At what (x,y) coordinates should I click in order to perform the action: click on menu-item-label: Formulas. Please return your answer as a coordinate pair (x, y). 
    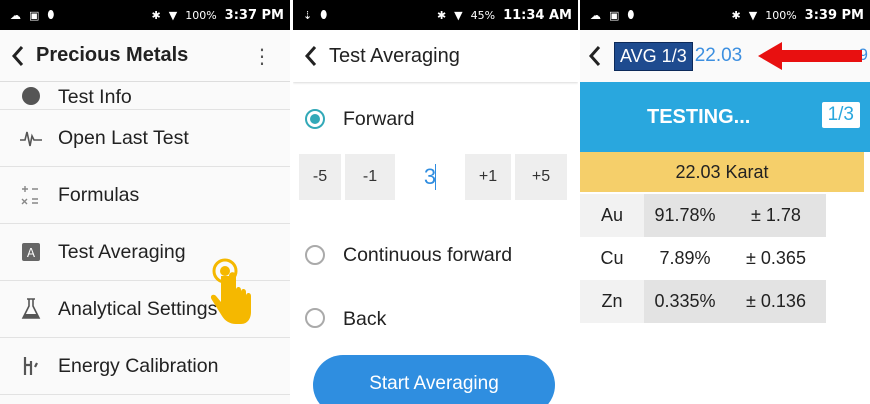
    Looking at the image, I should click on (99, 194).